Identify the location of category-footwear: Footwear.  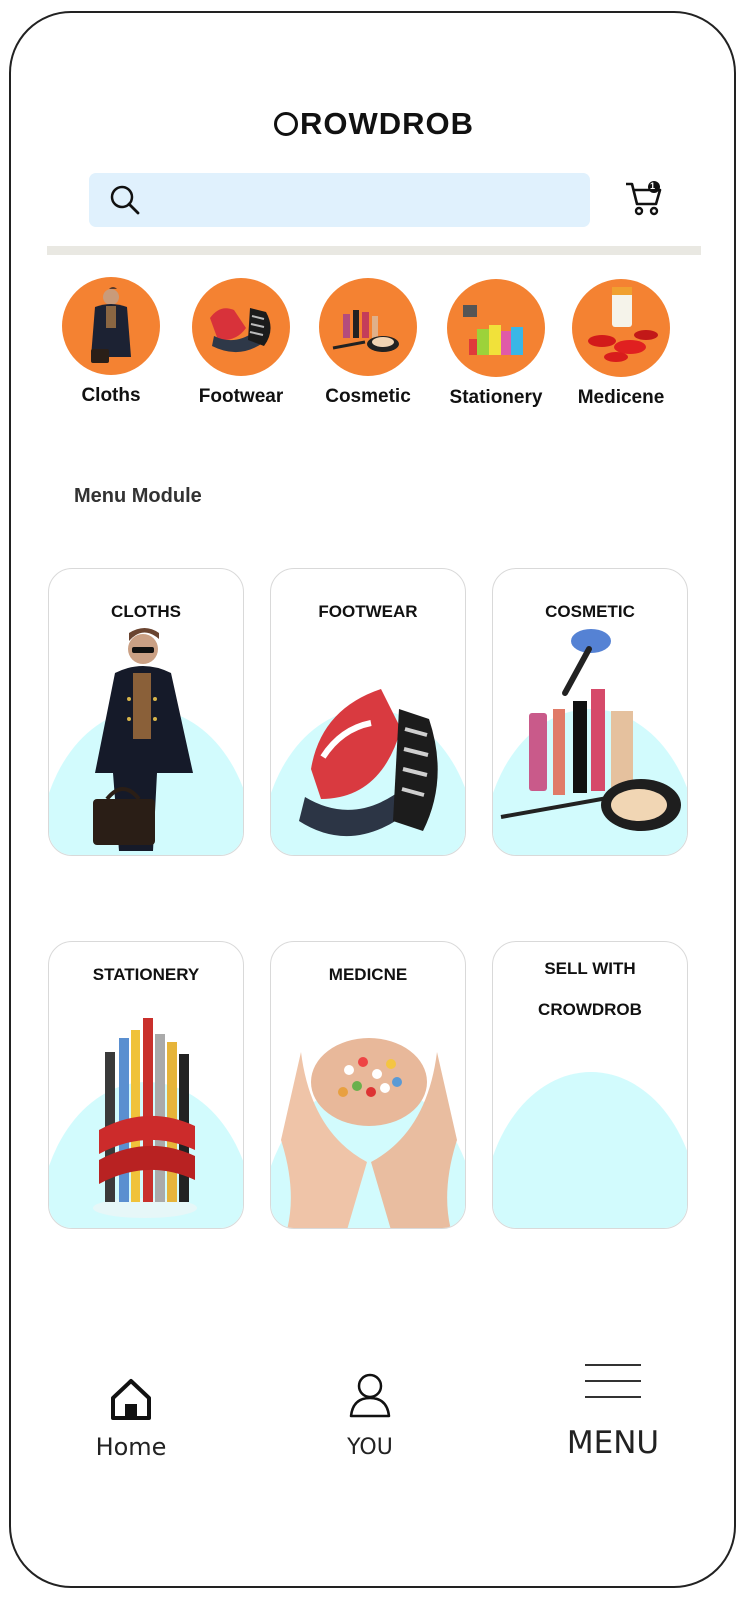
(241, 343).